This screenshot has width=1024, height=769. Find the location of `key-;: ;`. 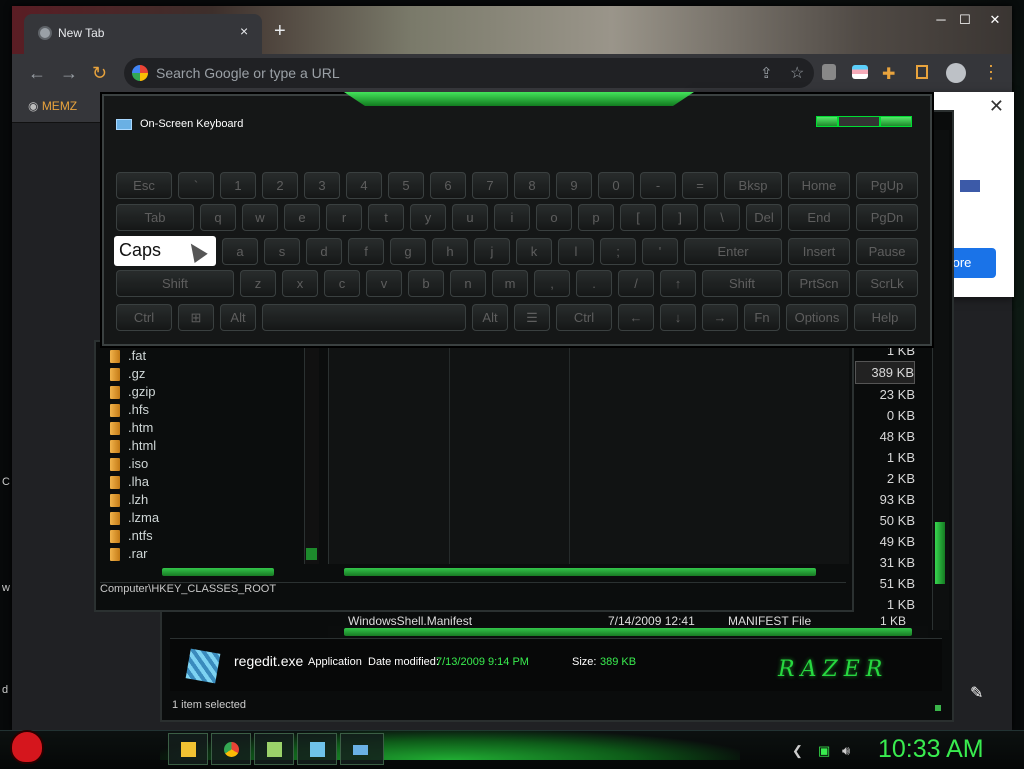

key-;: ; is located at coordinates (618, 251).